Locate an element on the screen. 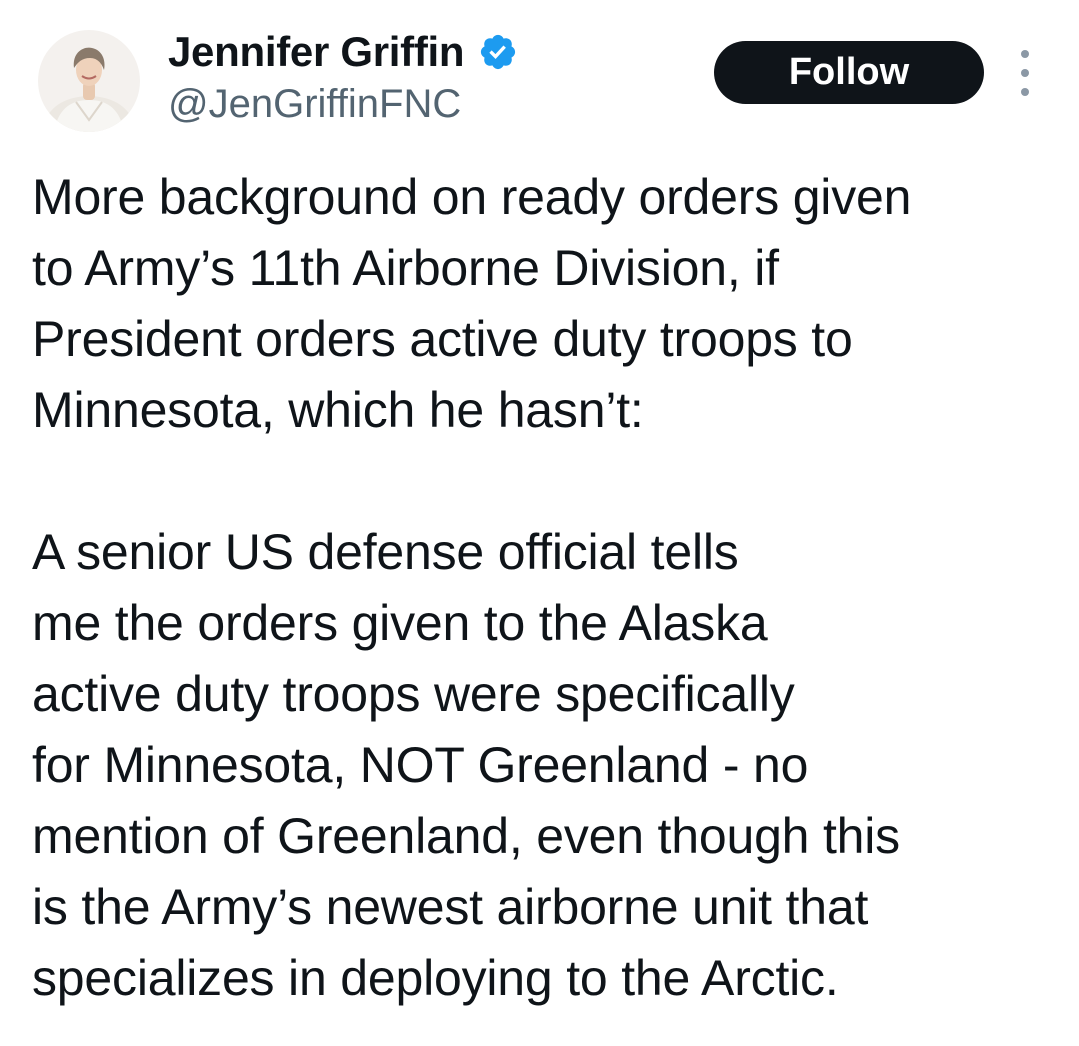  avatar is located at coordinates (89, 81).